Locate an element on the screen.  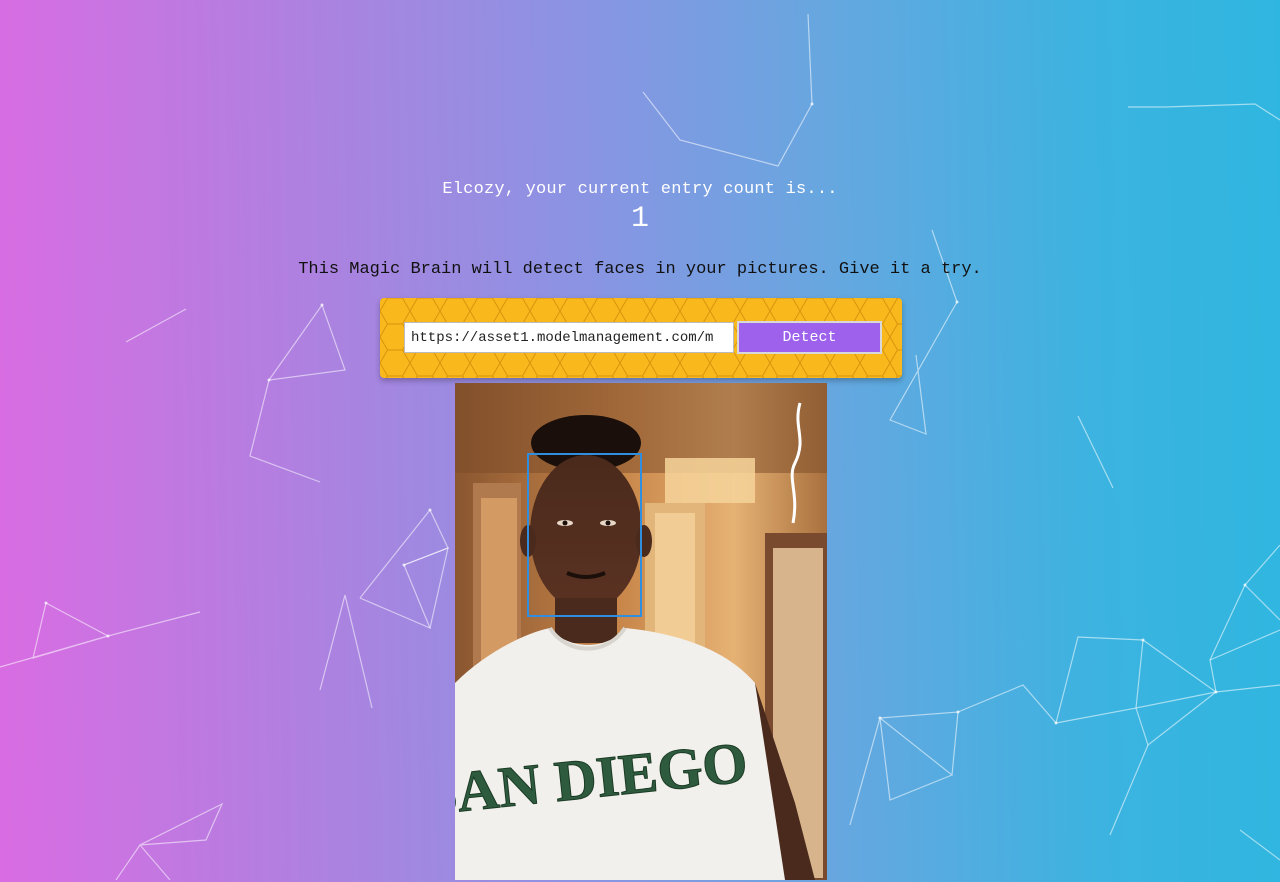
image-url-input is located at coordinates (569, 337).